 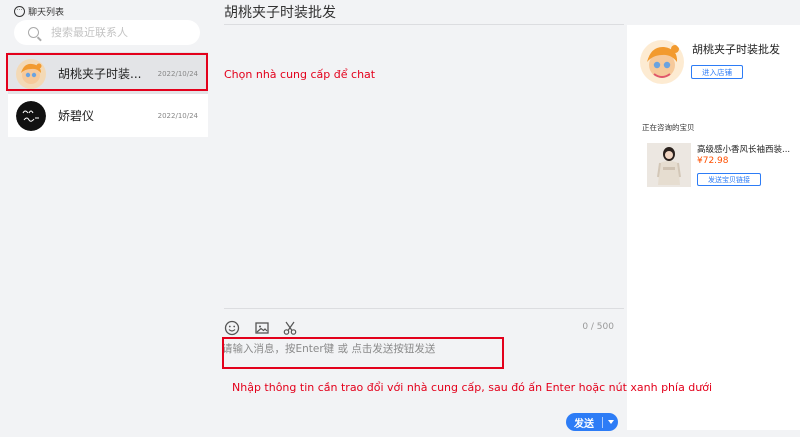 I want to click on send-button-label: 发送, so click(x=584, y=424).